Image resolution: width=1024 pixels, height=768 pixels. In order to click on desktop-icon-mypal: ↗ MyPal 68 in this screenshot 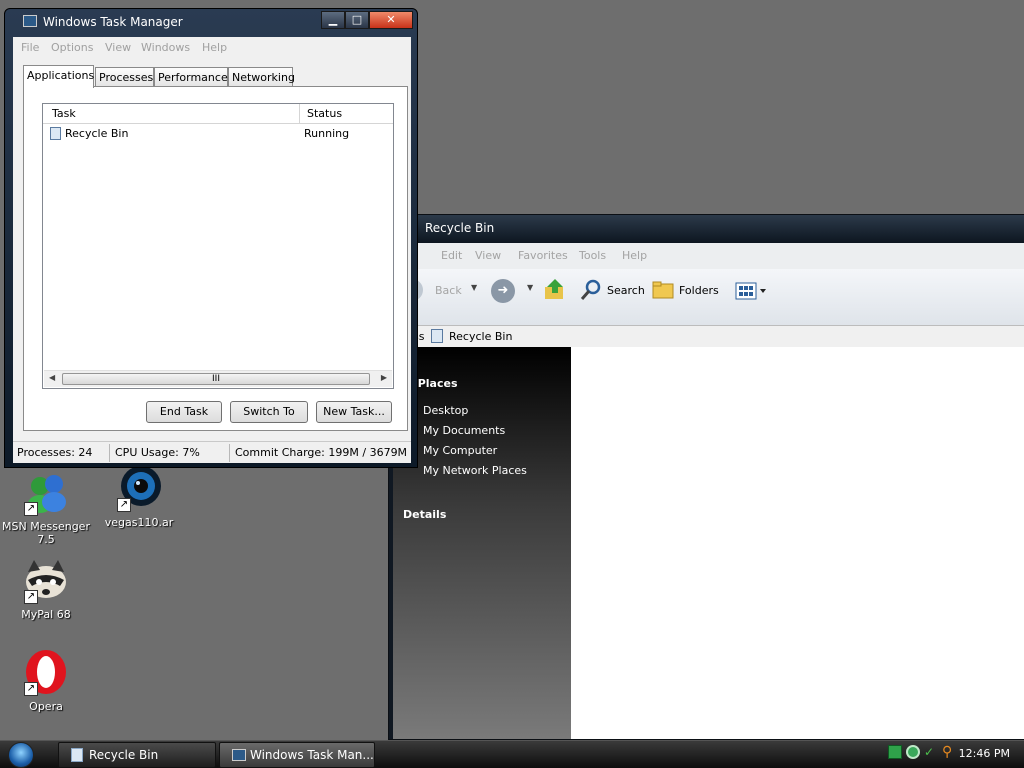, I will do `click(46, 588)`.